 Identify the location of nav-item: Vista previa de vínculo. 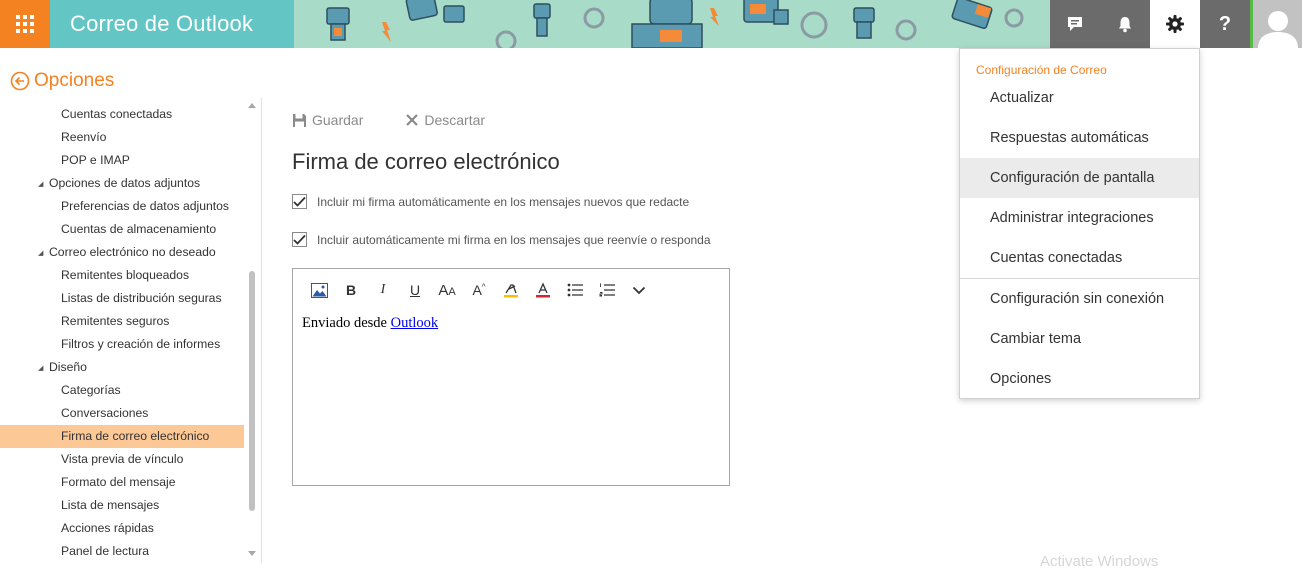
(122, 459).